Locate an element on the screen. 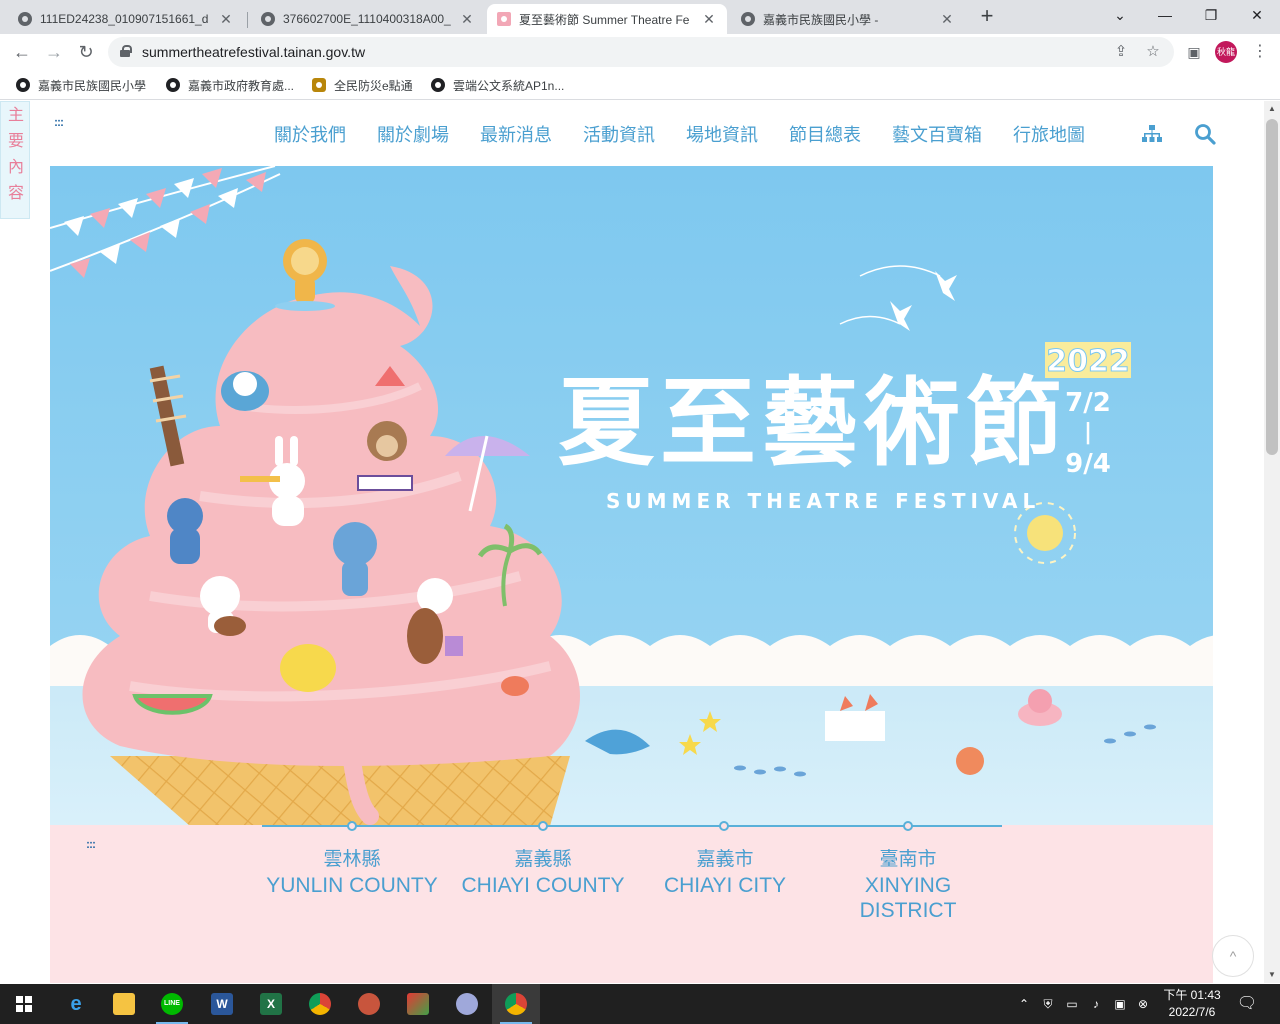 The height and width of the screenshot is (1024, 1280). reload-icon: ↻ is located at coordinates (86, 52).